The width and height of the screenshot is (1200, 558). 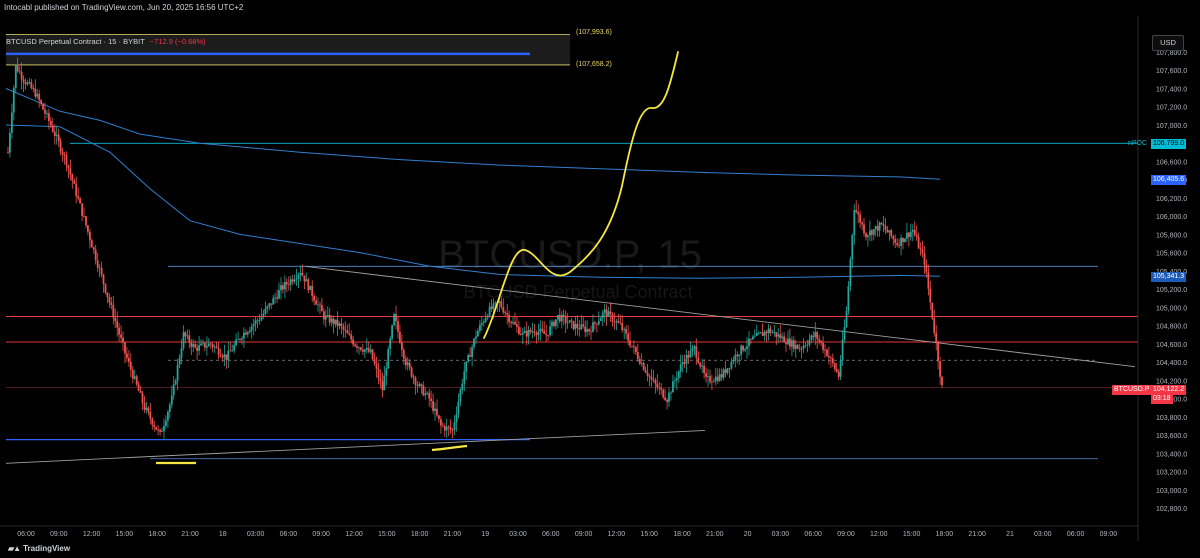 I want to click on time-tick-label: 03:00, so click(x=518, y=534).